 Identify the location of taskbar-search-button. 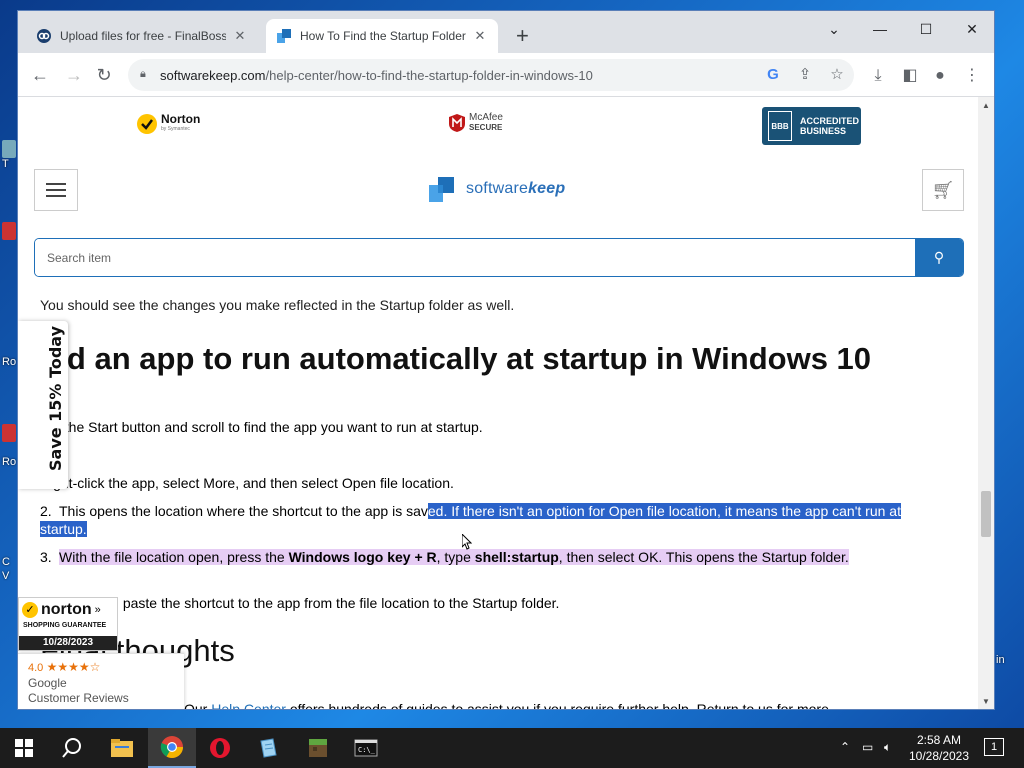
(72, 748).